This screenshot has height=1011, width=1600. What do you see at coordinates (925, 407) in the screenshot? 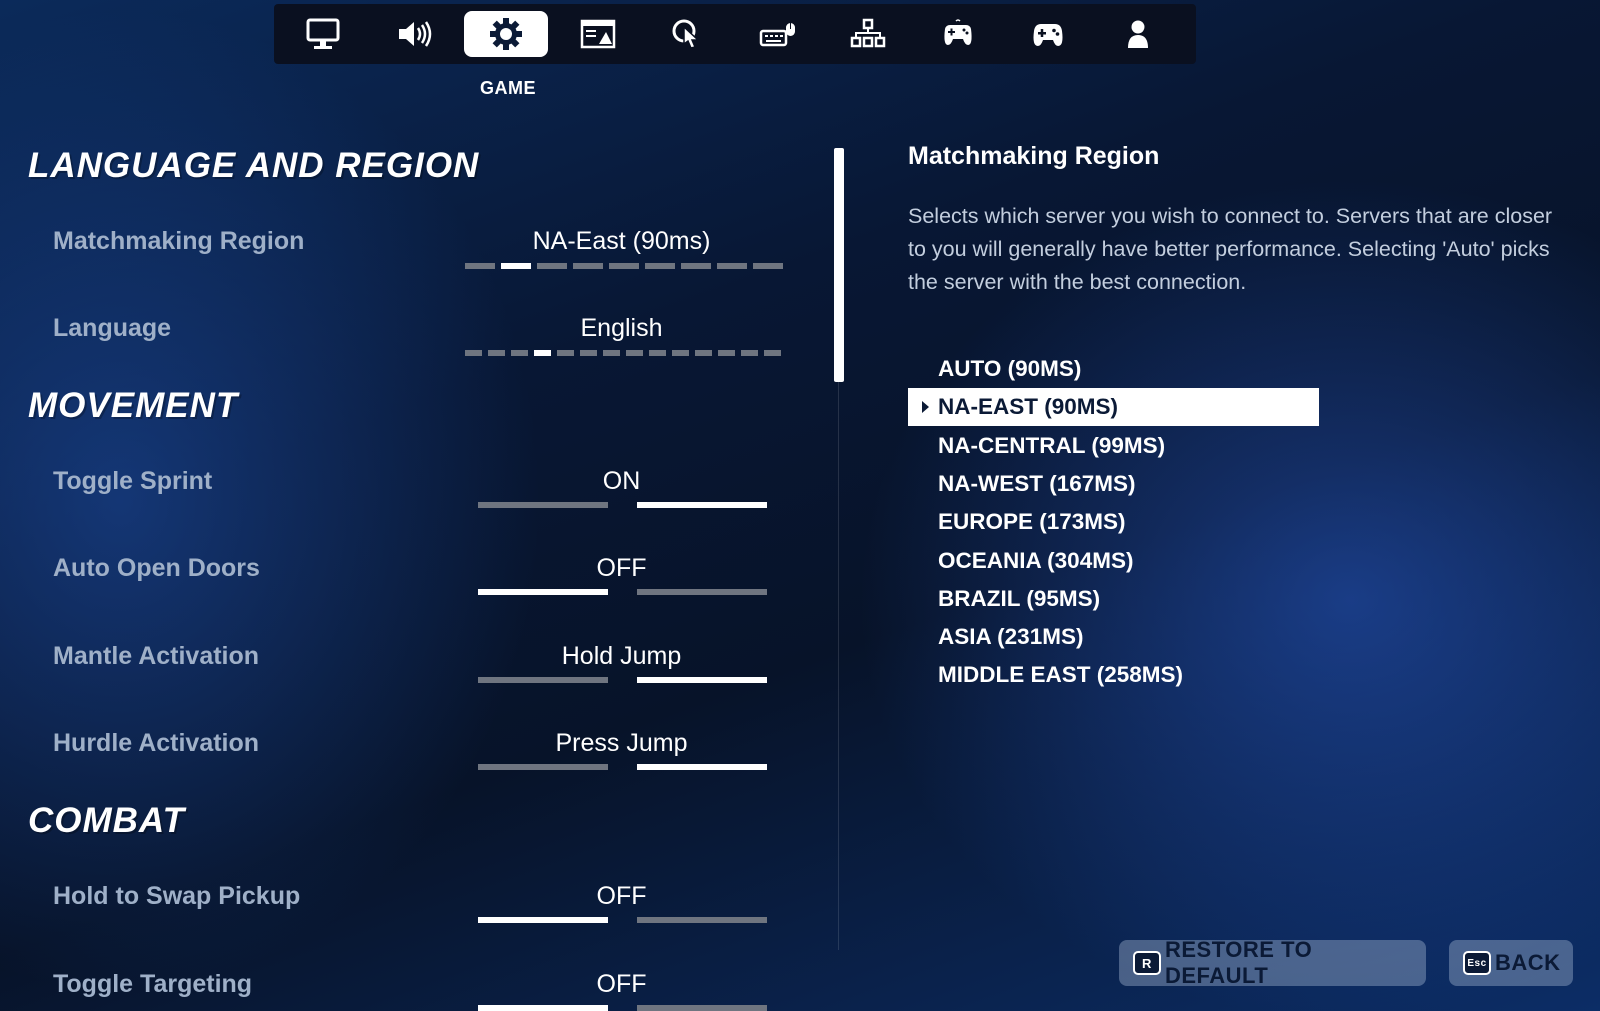
I see `caret-right-icon` at bounding box center [925, 407].